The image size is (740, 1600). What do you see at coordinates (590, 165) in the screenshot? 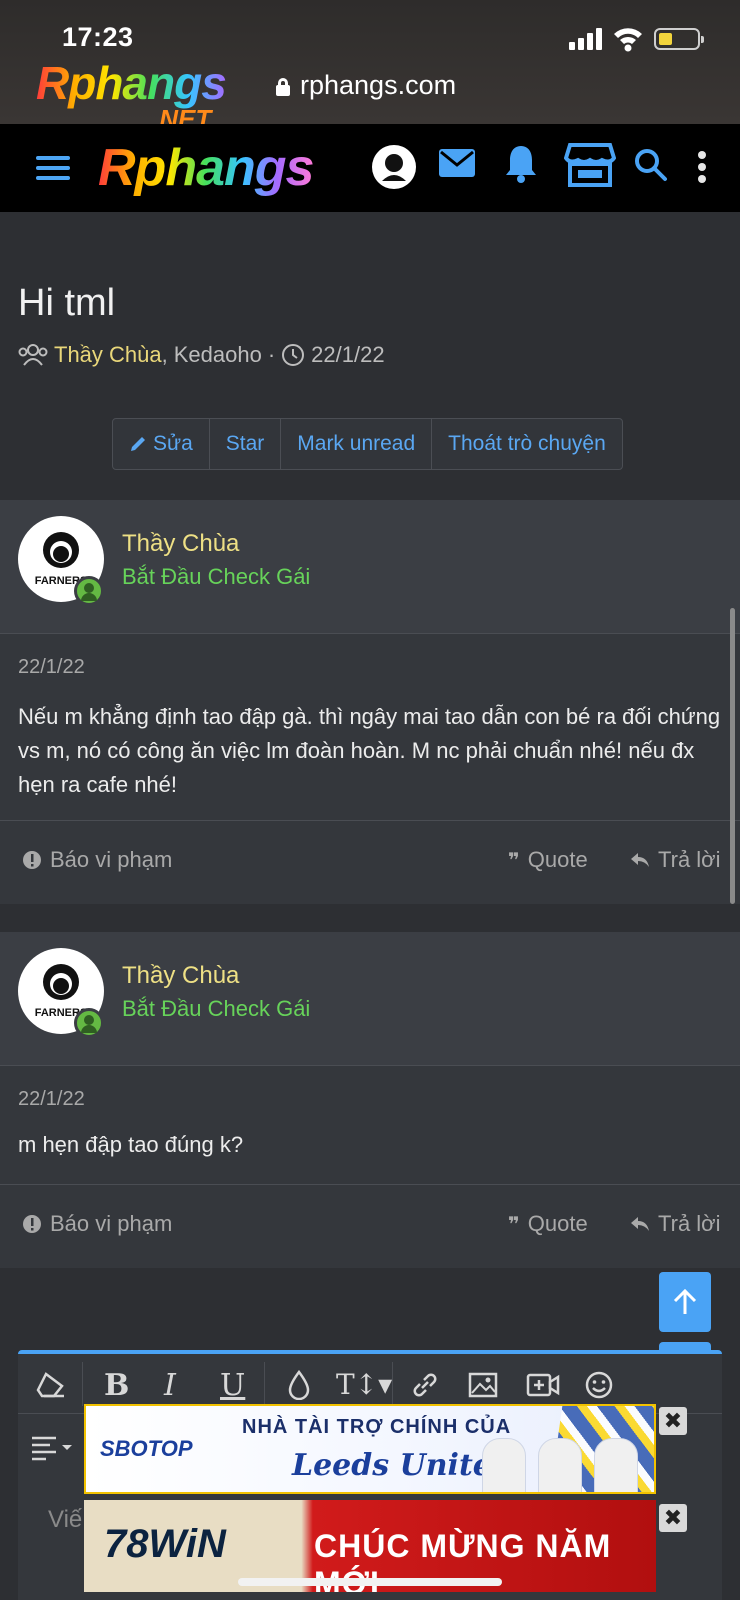
I see `store-icon` at bounding box center [590, 165].